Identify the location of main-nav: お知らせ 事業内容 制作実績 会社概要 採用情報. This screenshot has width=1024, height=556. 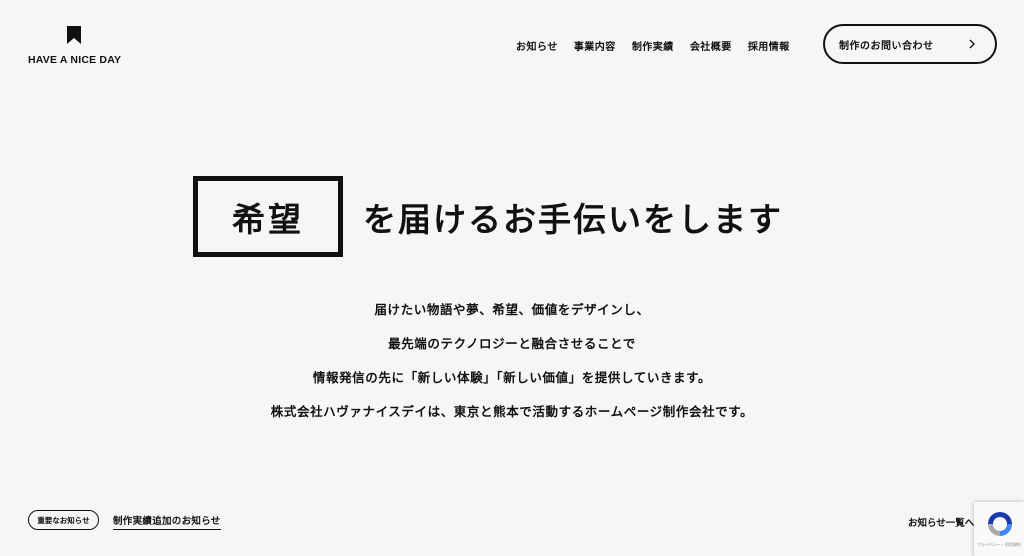
(661, 45).